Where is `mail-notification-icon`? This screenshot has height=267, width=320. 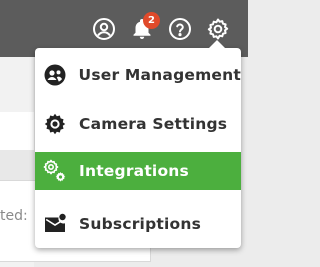 mail-notification-icon is located at coordinates (55, 224).